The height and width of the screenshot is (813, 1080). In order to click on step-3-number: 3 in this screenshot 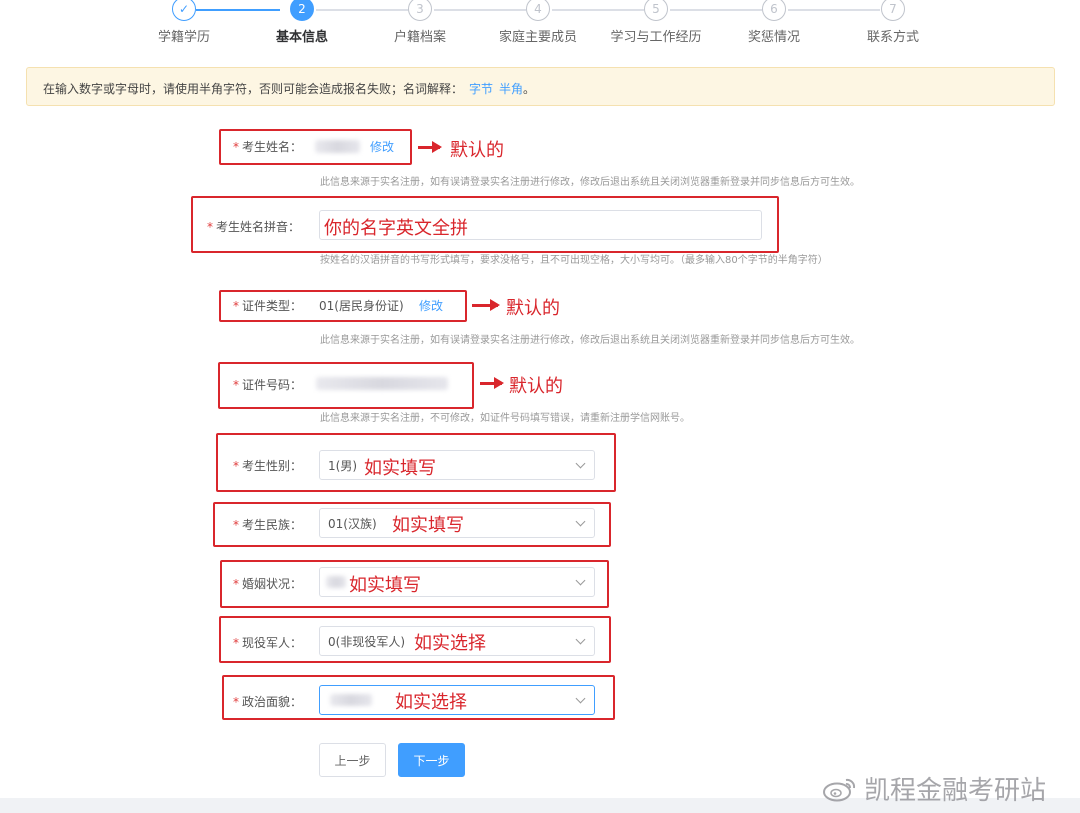, I will do `click(420, 10)`.